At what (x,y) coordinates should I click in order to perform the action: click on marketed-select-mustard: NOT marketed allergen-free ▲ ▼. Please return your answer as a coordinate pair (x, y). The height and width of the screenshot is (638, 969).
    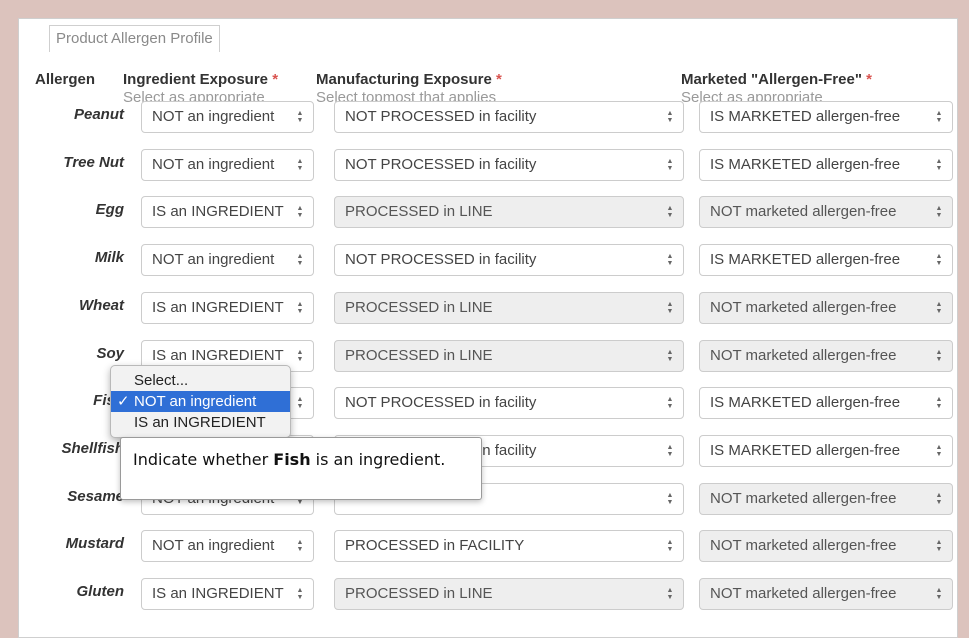
    Looking at the image, I should click on (826, 546).